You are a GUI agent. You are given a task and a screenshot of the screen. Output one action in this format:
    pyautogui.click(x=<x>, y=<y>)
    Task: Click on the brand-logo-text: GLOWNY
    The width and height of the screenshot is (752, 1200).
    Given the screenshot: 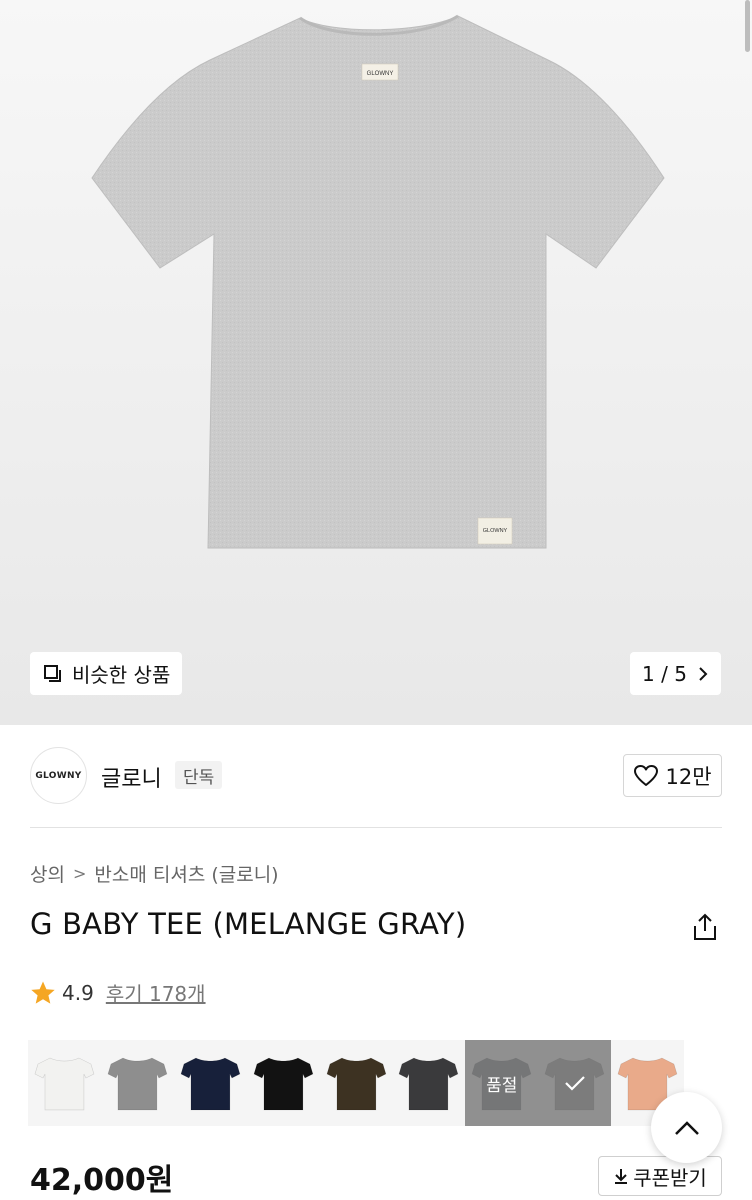 What is the action you would take?
    pyautogui.click(x=58, y=775)
    